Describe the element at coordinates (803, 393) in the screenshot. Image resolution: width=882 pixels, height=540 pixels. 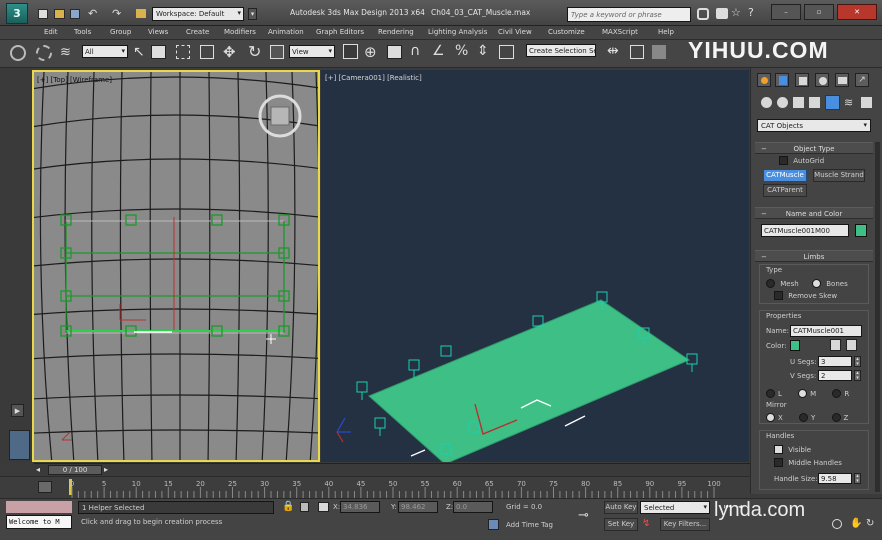
I see `m-radio-button` at that location.